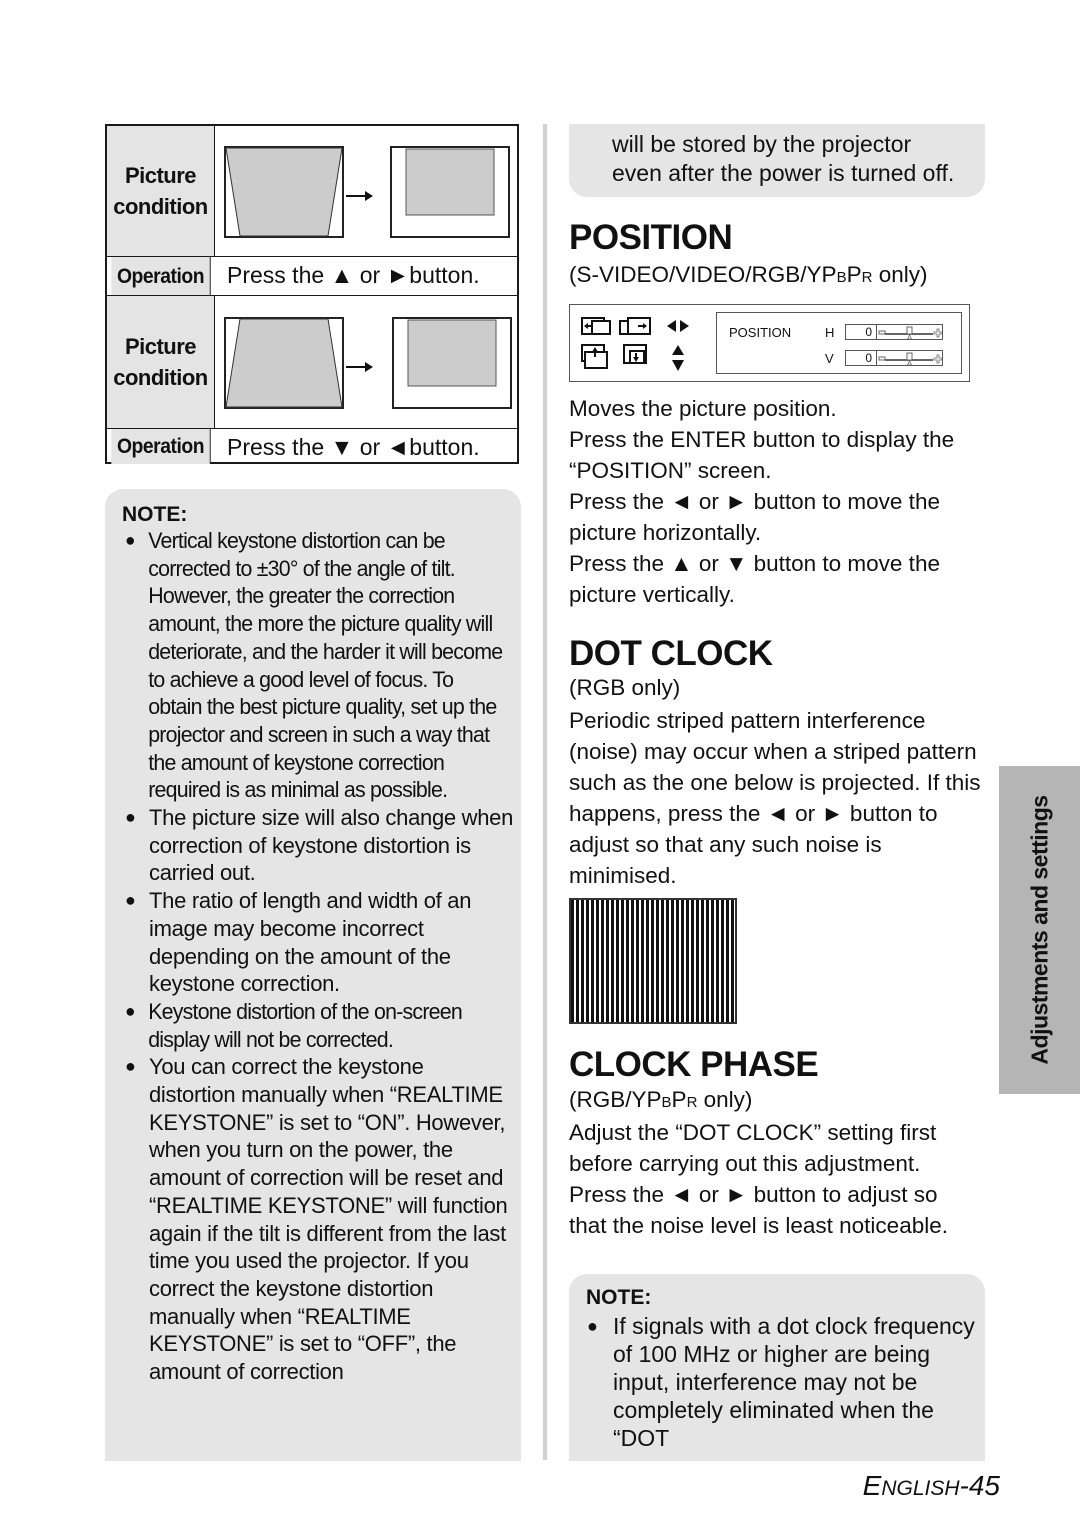  What do you see at coordinates (783, 172) in the screenshot?
I see `text-line: even after the power is turned off.` at bounding box center [783, 172].